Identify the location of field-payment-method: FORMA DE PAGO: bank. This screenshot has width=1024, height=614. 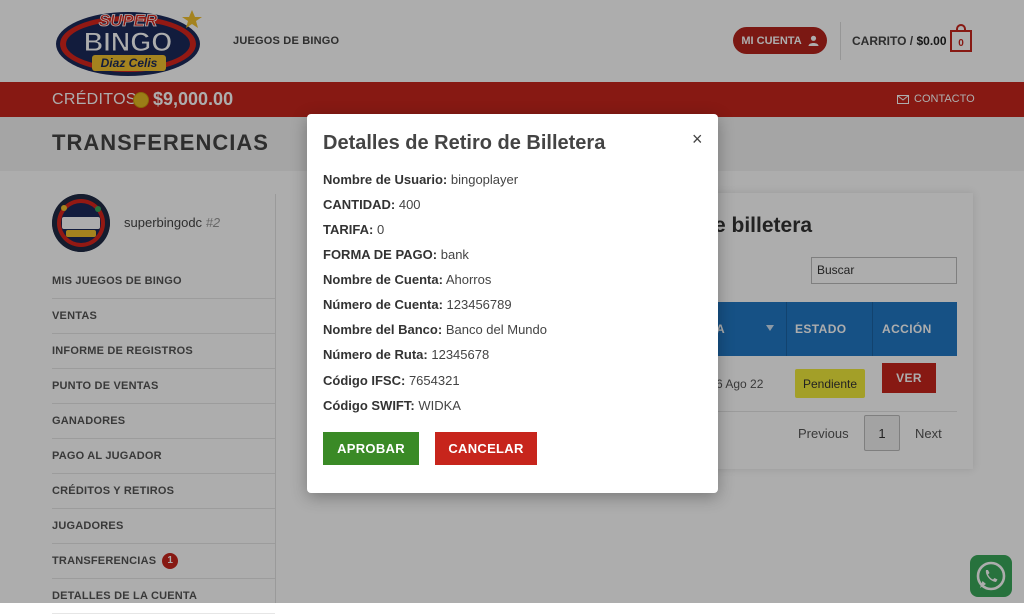
(396, 254).